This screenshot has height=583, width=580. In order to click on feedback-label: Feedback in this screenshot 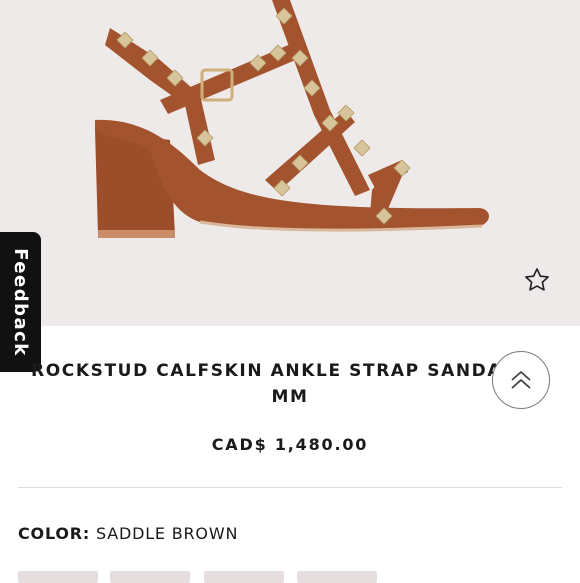, I will do `click(21, 302)`.